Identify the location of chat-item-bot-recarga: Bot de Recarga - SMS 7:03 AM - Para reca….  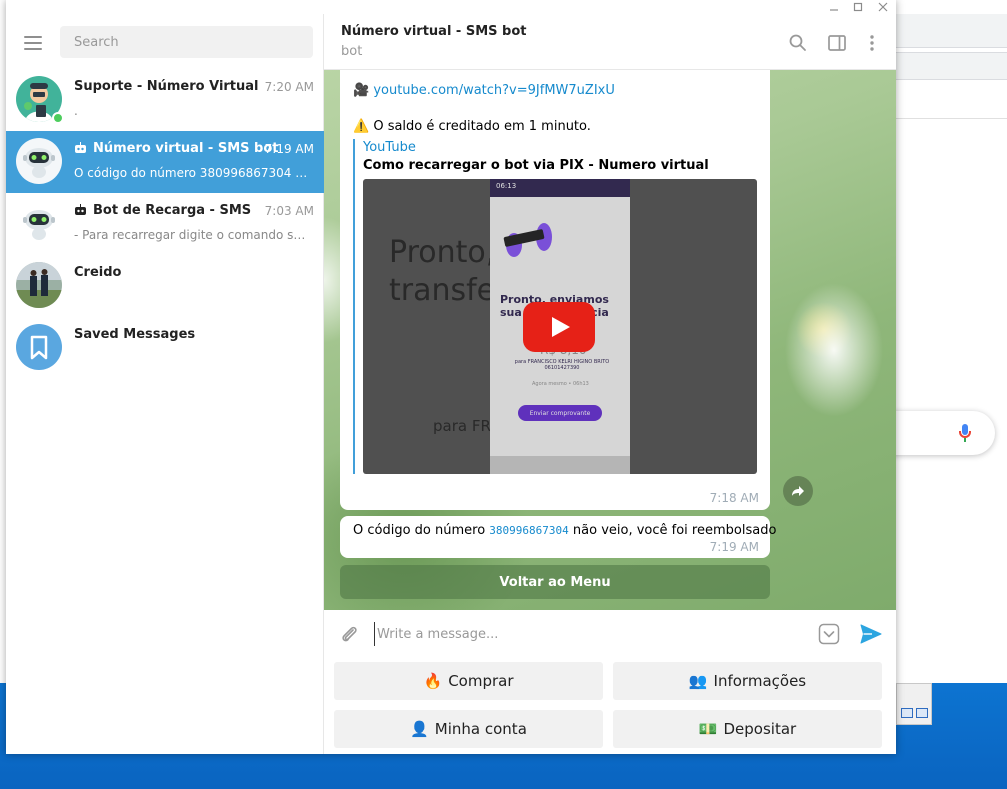
(165, 224).